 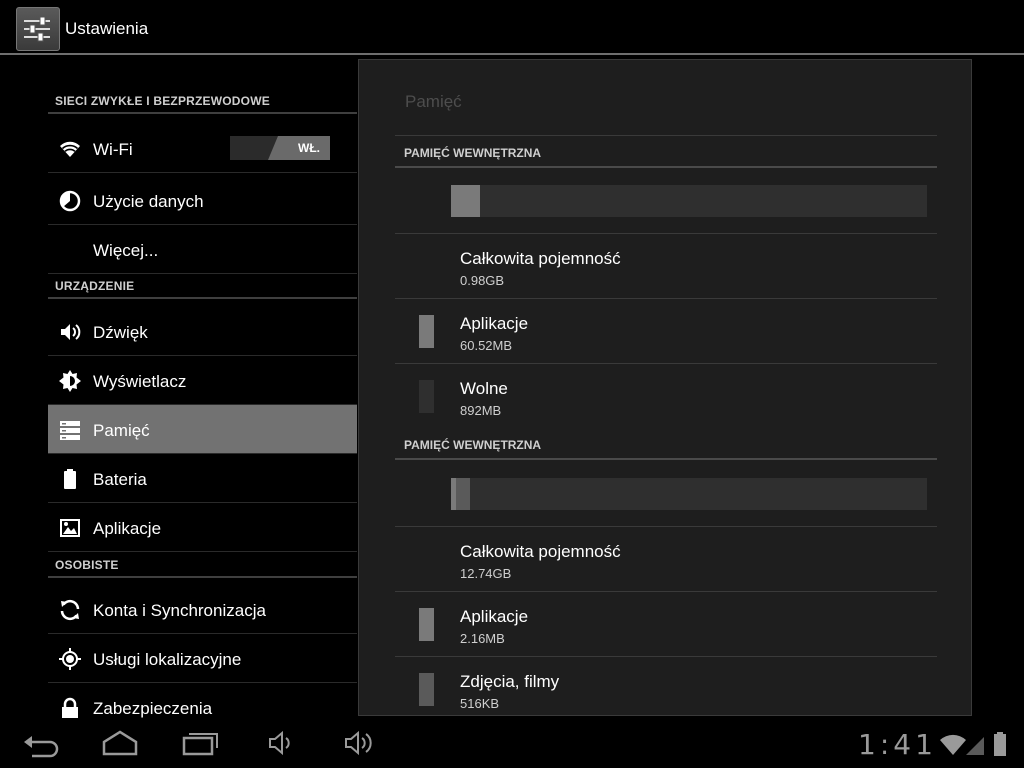 What do you see at coordinates (179, 610) in the screenshot?
I see `sidebar-item-label: Konta i Synchronizacja` at bounding box center [179, 610].